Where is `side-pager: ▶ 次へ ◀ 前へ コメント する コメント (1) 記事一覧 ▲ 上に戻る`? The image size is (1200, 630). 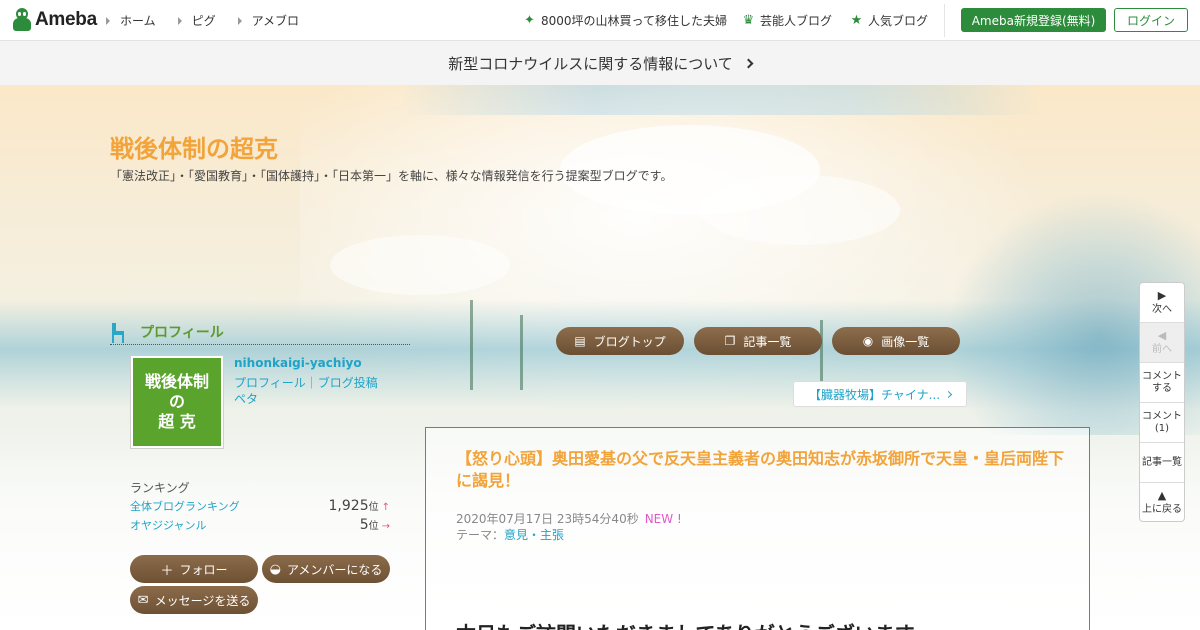
side-pager: ▶ 次へ ◀ 前へ コメント する コメント (1) 記事一覧 ▲ 上に戻る is located at coordinates (1162, 402).